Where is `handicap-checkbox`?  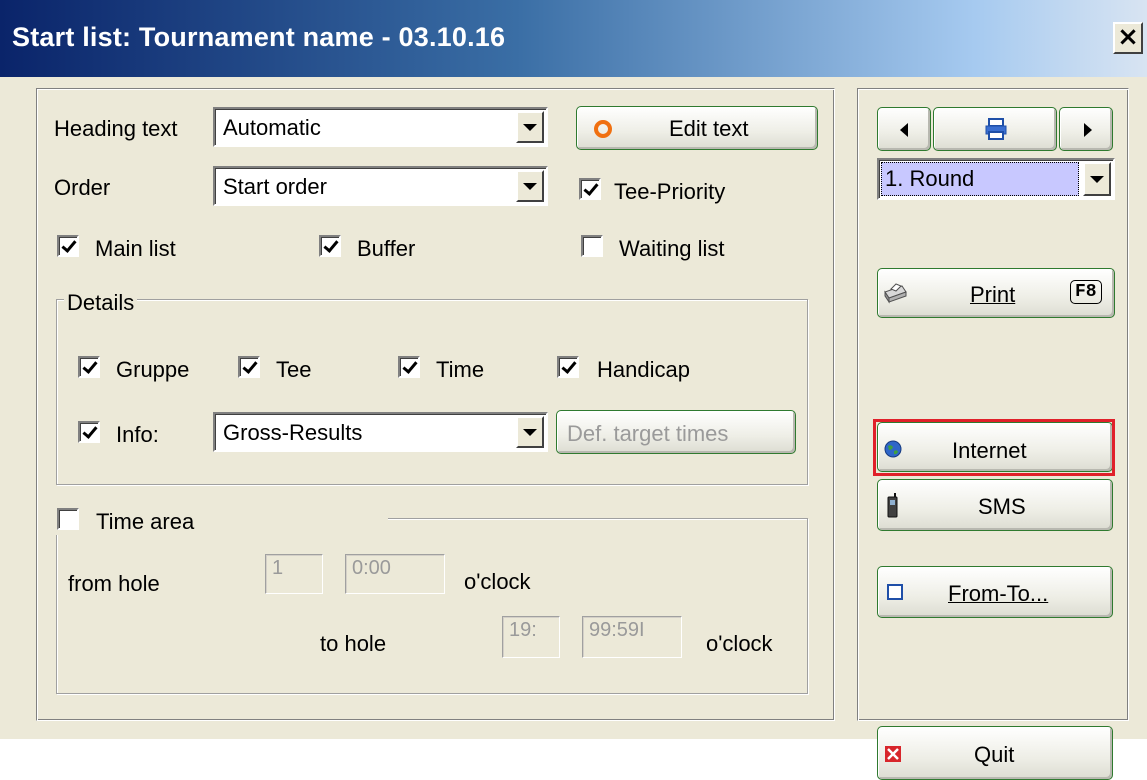
handicap-checkbox is located at coordinates (568, 367).